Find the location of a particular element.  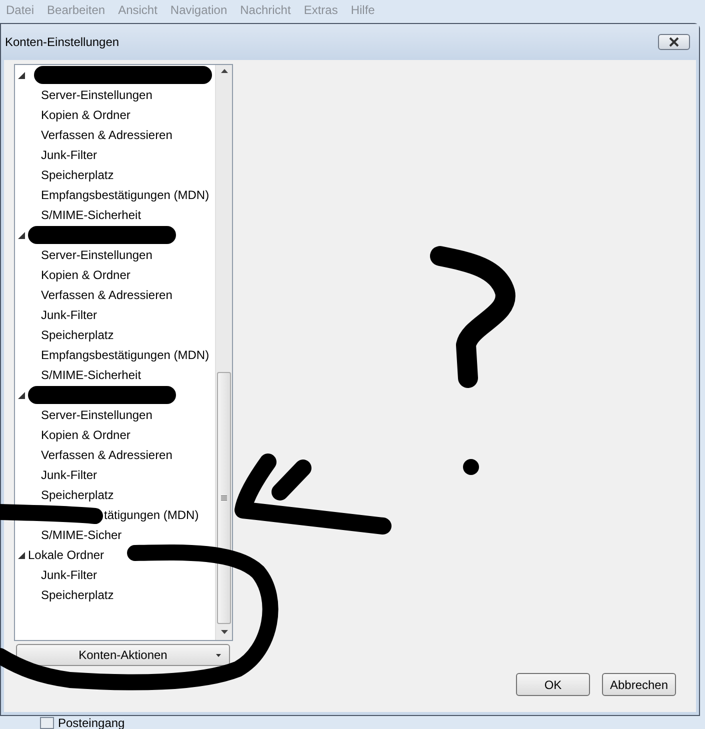

grip-icon is located at coordinates (224, 498).